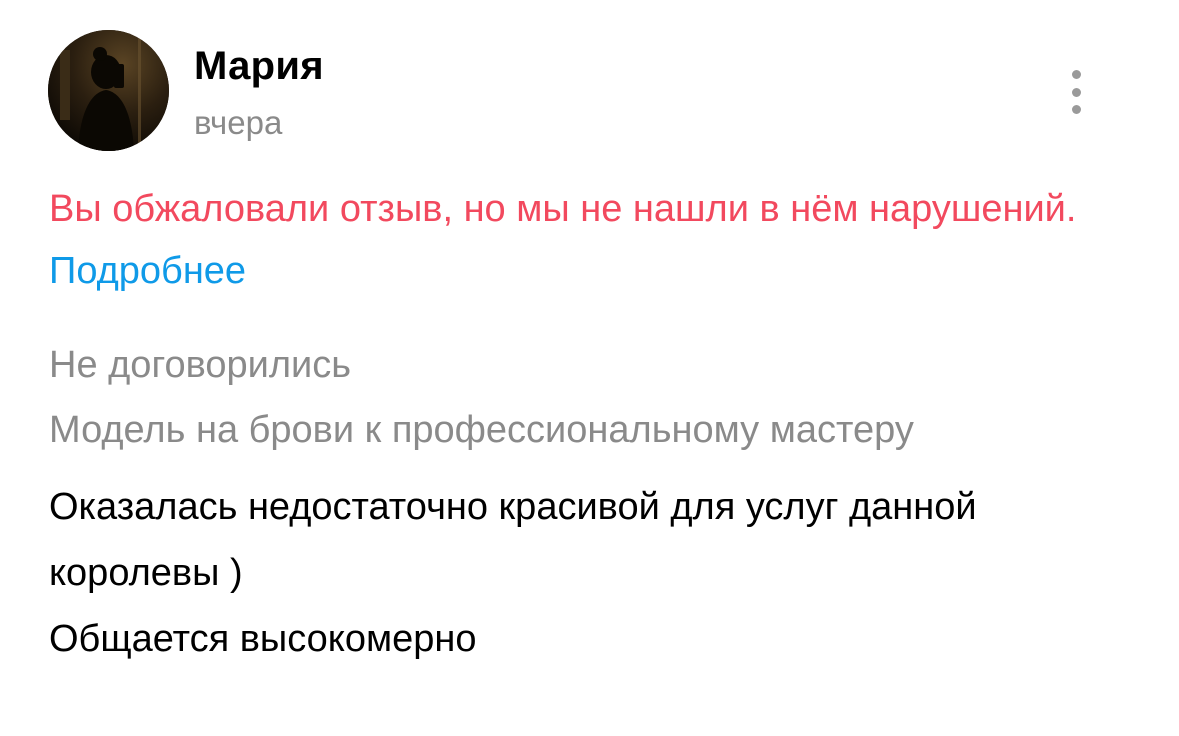 The height and width of the screenshot is (736, 1179). I want to click on author-name: Мария, so click(259, 66).